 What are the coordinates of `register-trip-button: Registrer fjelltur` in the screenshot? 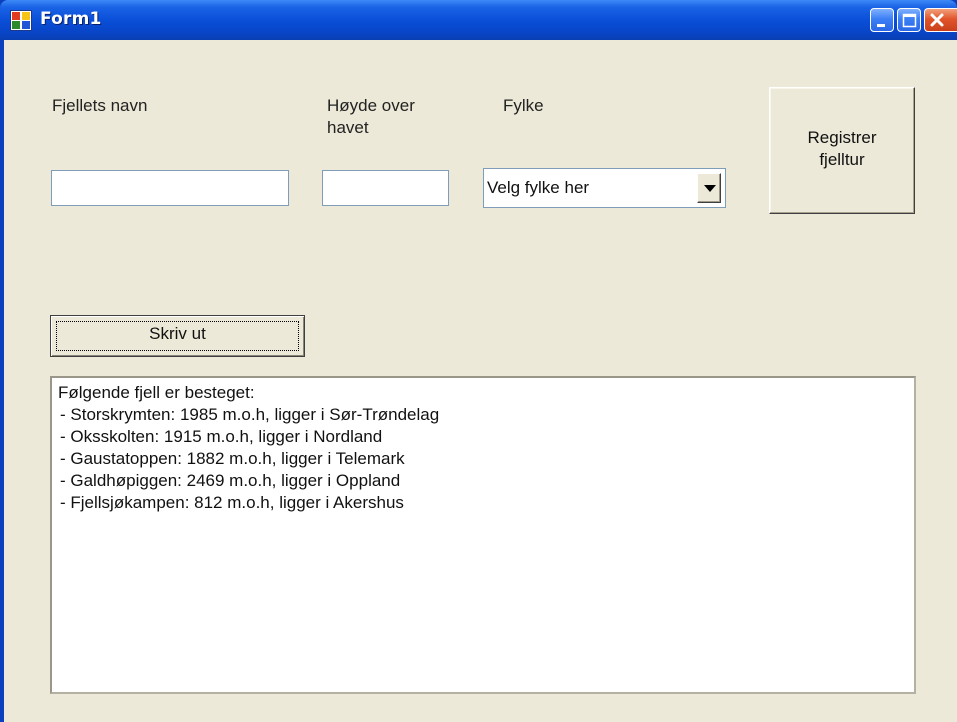 It's located at (842, 150).